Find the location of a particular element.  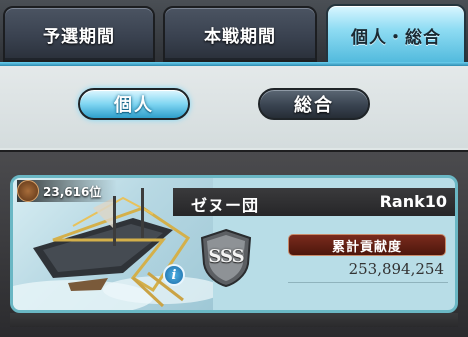

mode-overall-button: 総合 is located at coordinates (314, 104).